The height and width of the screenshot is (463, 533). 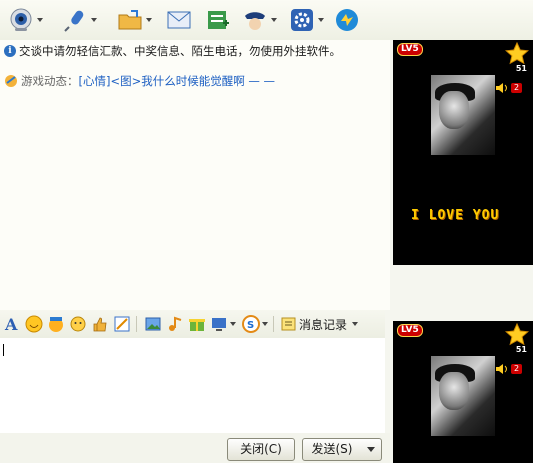 What do you see at coordinates (288, 324) in the screenshot?
I see `history-icon` at bounding box center [288, 324].